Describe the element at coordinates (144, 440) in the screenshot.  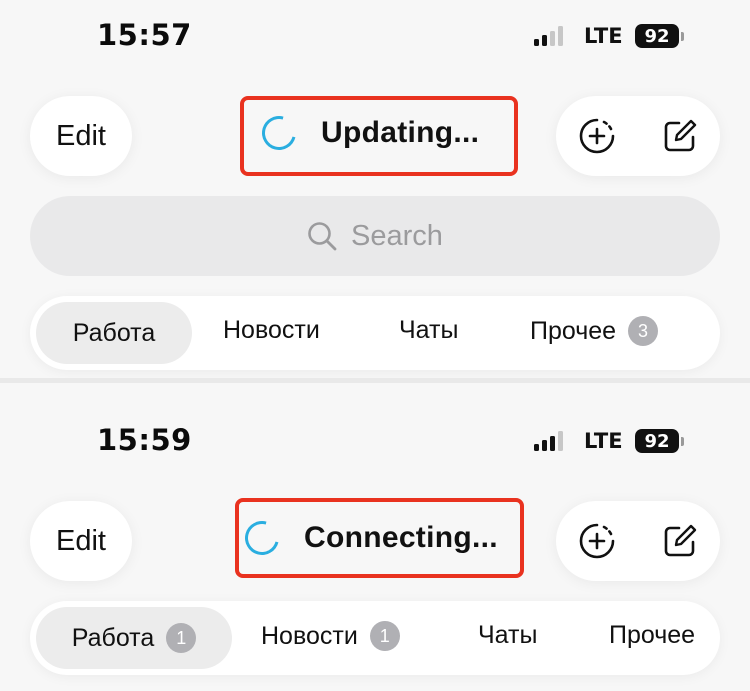
I see `status-bar-time: 15:59` at that location.